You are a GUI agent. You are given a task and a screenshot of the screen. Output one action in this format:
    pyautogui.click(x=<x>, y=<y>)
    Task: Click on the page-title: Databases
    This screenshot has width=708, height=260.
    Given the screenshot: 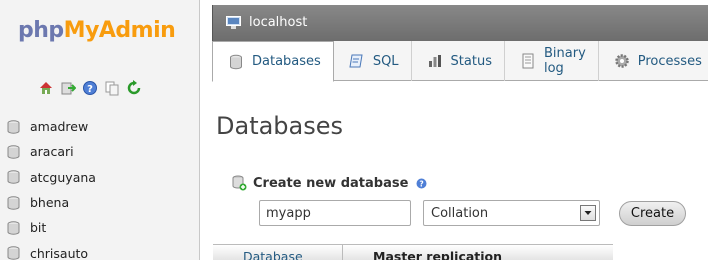 What is the action you would take?
    pyautogui.click(x=280, y=126)
    